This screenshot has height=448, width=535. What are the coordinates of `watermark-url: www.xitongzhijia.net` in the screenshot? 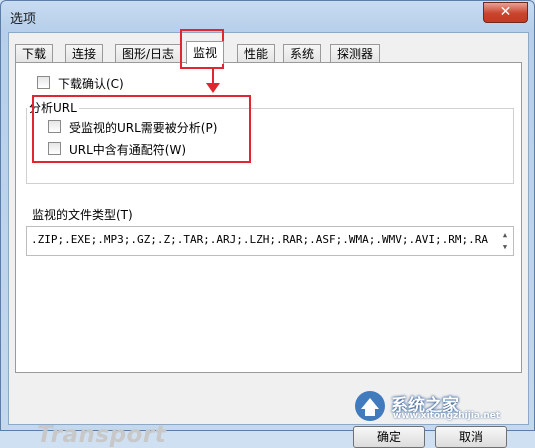 It's located at (447, 416).